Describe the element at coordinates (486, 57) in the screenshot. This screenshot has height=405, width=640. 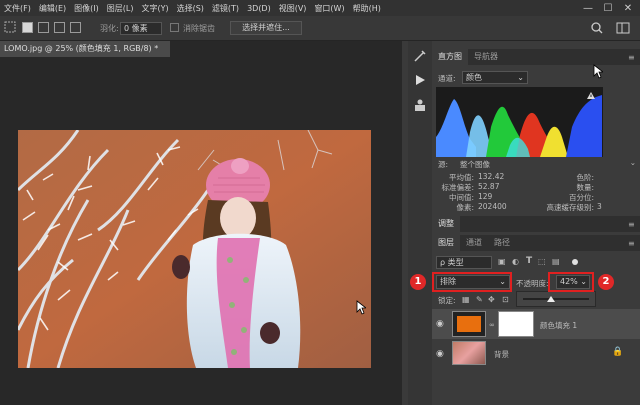
I see `tab-navigator: 导航器` at that location.